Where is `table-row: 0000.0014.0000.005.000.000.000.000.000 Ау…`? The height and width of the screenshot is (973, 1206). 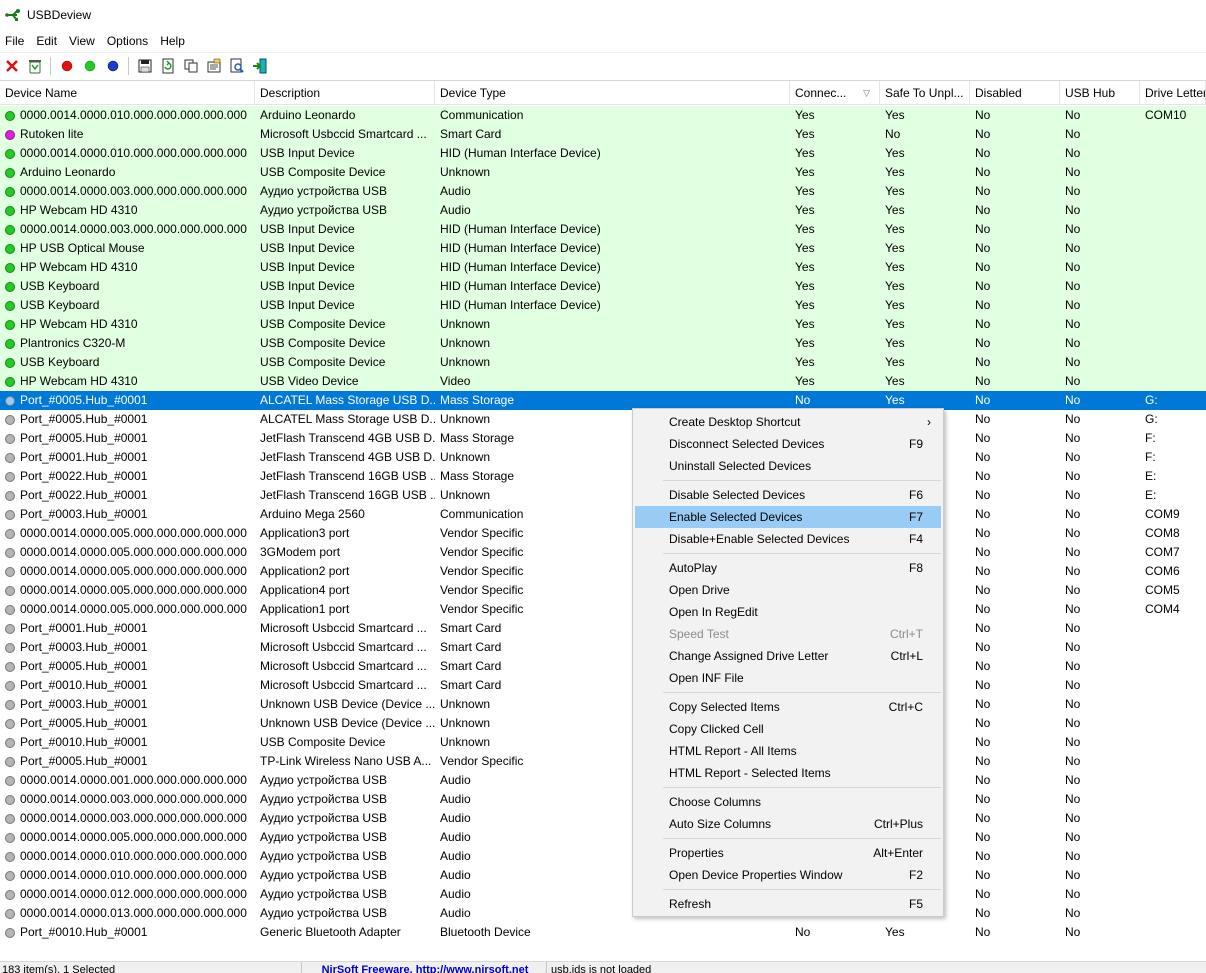
table-row: 0000.0014.0000.005.000.000.000.000.000 Ау… is located at coordinates (603, 837).